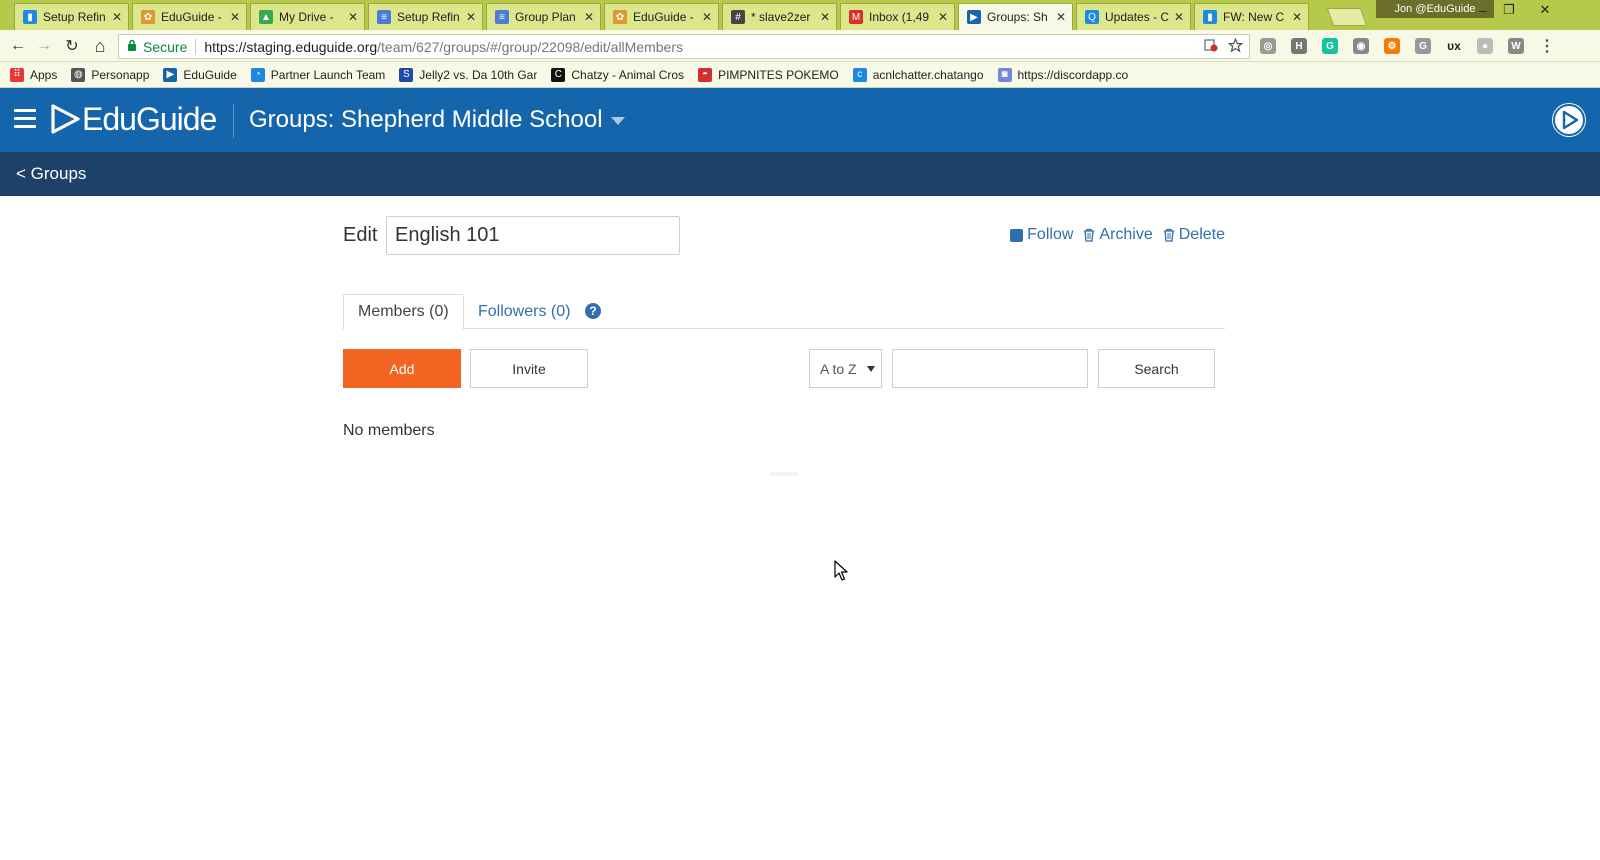  I want to click on archive-button: Archive, so click(1118, 235).